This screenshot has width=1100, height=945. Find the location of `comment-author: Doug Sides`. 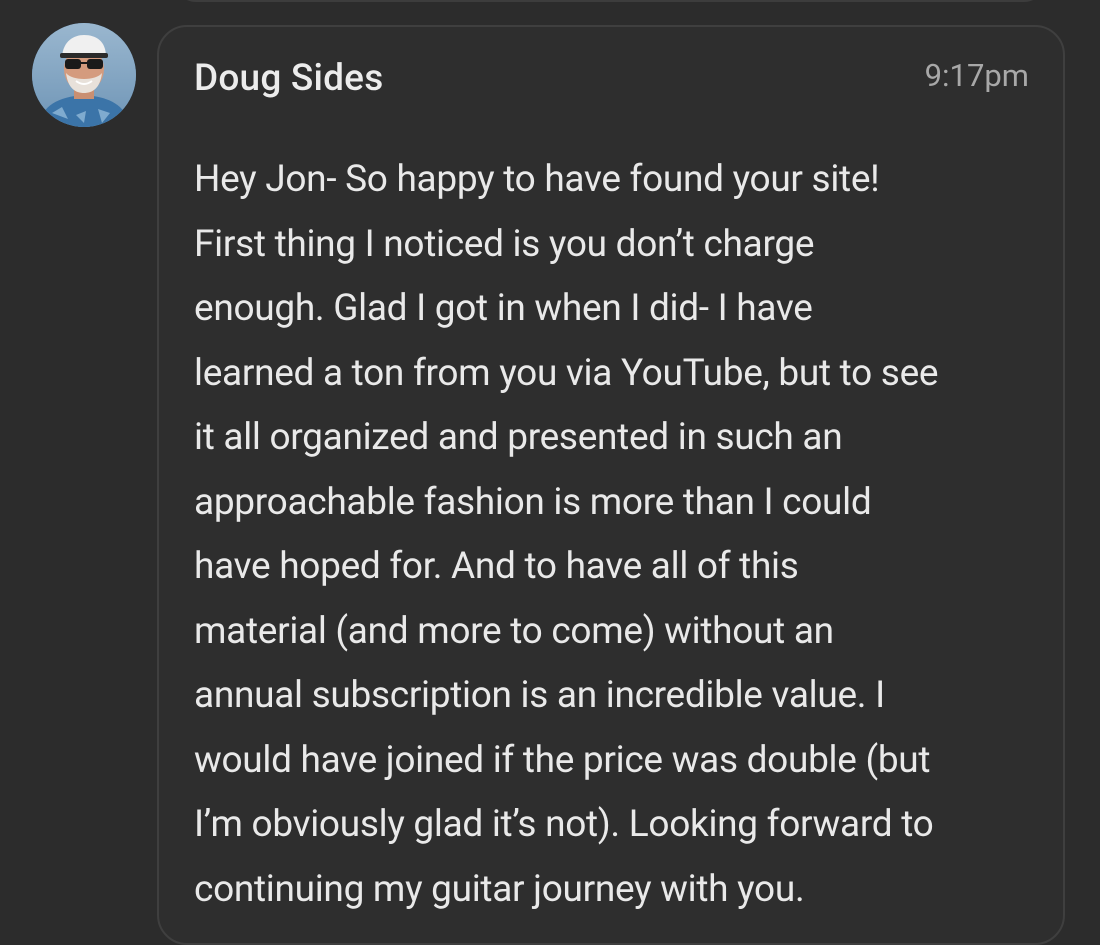

comment-author: Doug Sides is located at coordinates (288, 78).